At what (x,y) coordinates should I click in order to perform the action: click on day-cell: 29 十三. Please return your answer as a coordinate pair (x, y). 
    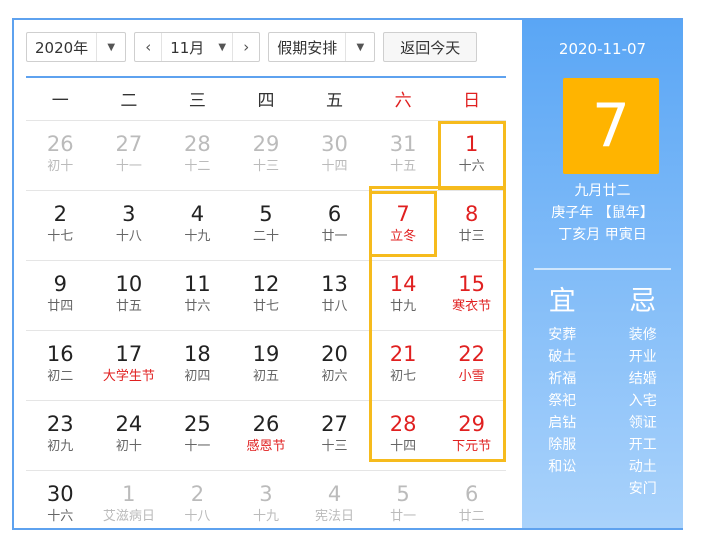
    Looking at the image, I should click on (266, 155).